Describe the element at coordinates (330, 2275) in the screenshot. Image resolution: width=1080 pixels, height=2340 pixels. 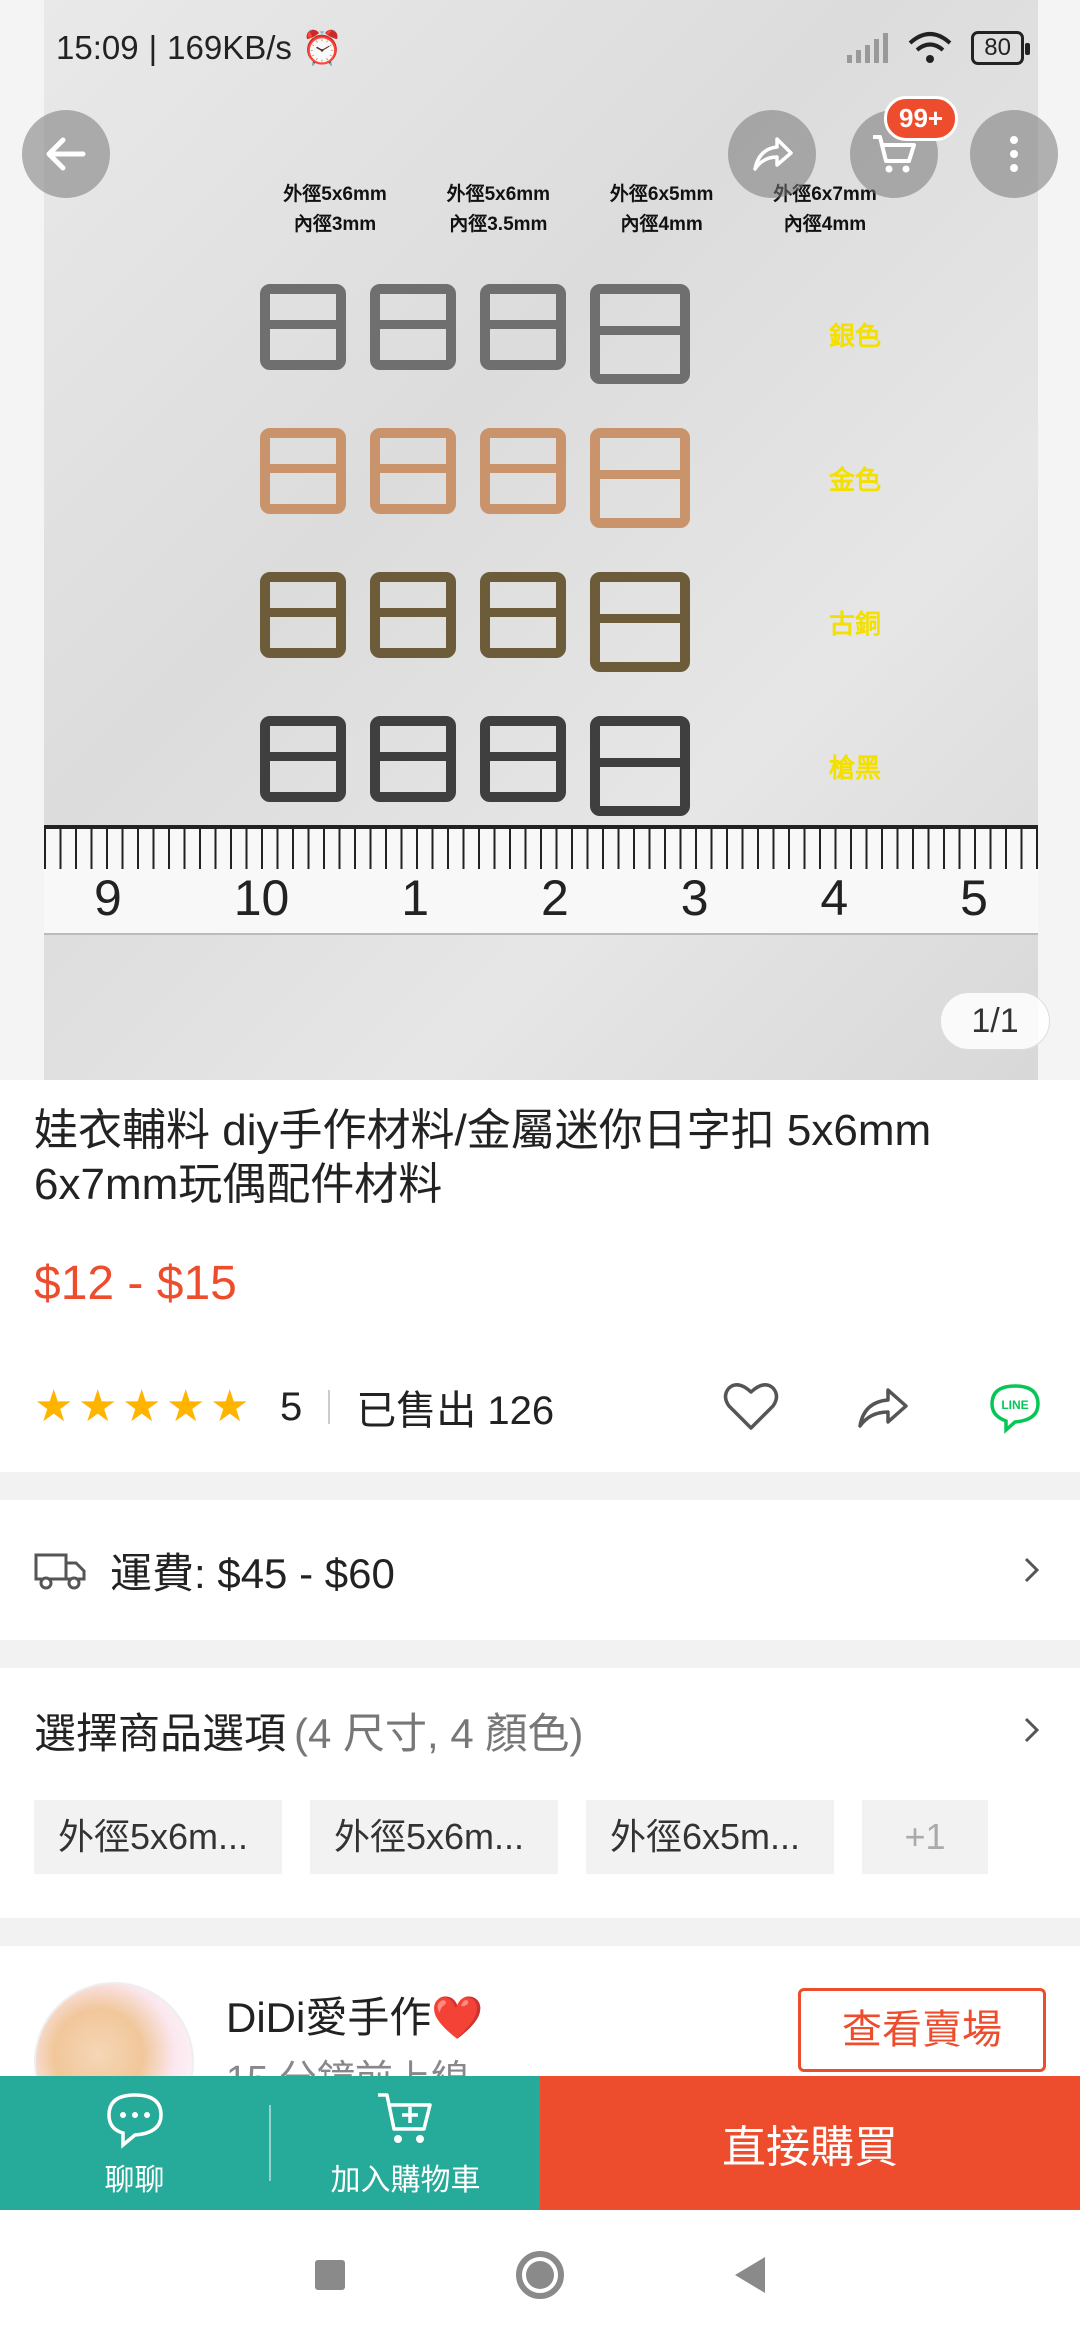
I see `recents-button` at that location.